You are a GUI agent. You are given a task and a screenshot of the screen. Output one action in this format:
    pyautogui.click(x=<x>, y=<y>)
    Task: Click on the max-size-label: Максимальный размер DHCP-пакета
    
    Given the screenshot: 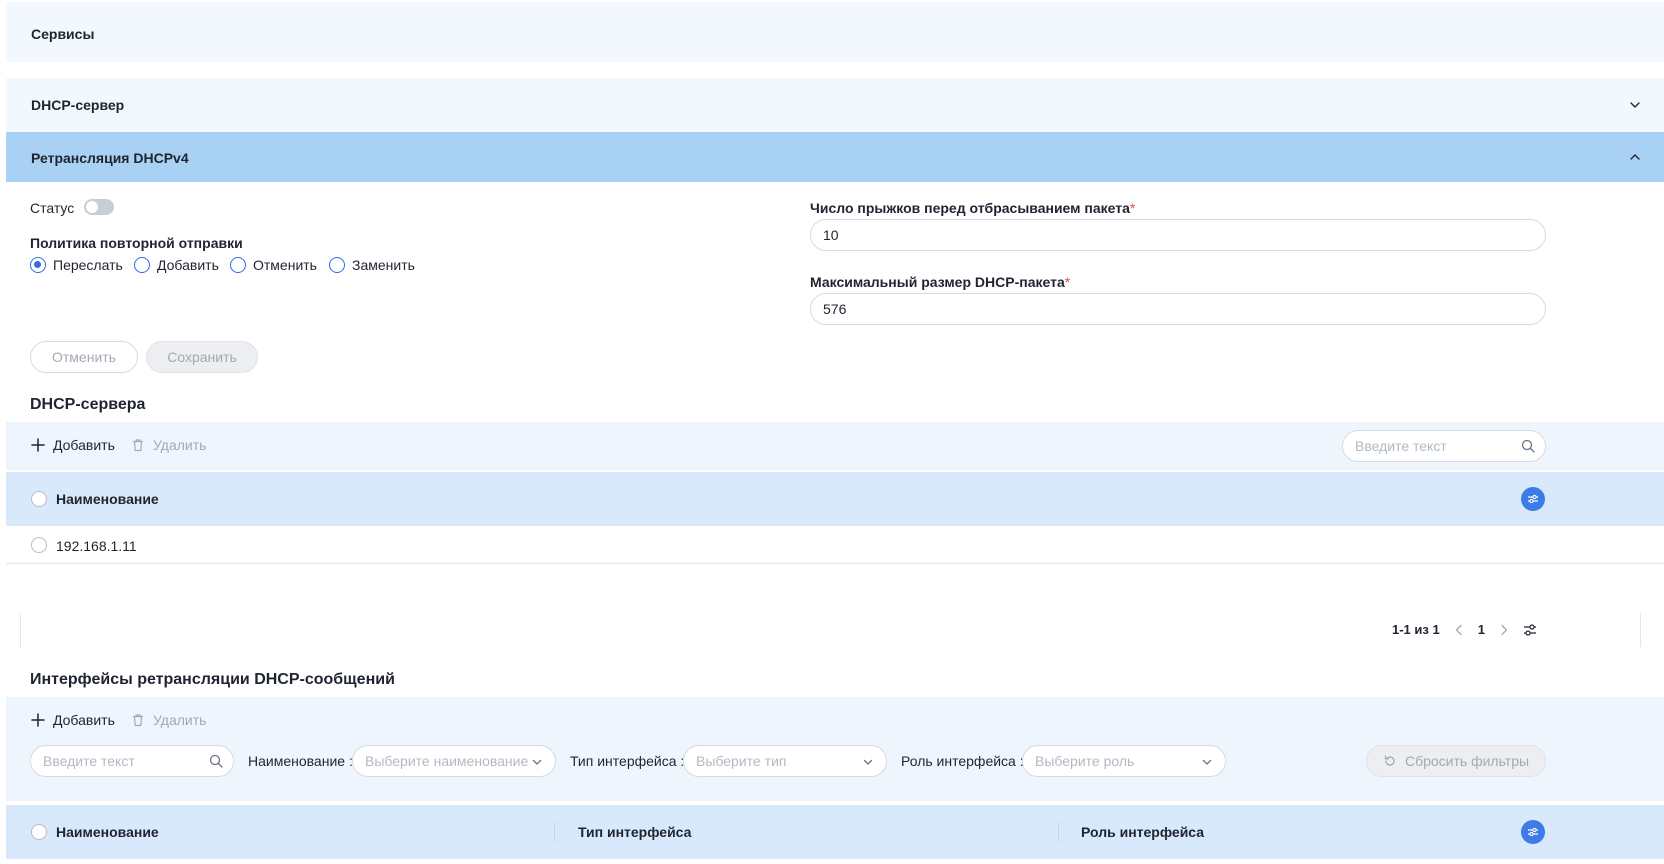 What is the action you would take?
    pyautogui.click(x=937, y=282)
    